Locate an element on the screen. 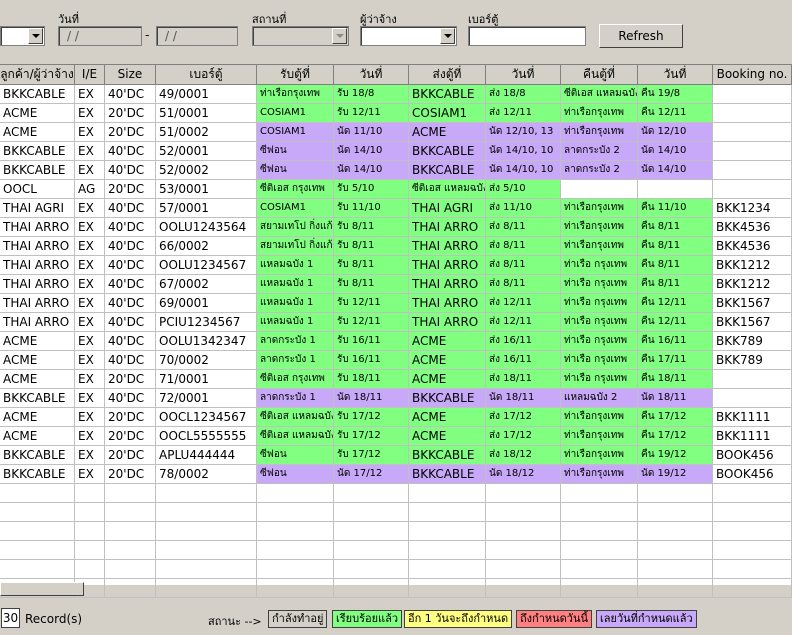  date-from-field: / / is located at coordinates (100, 36).